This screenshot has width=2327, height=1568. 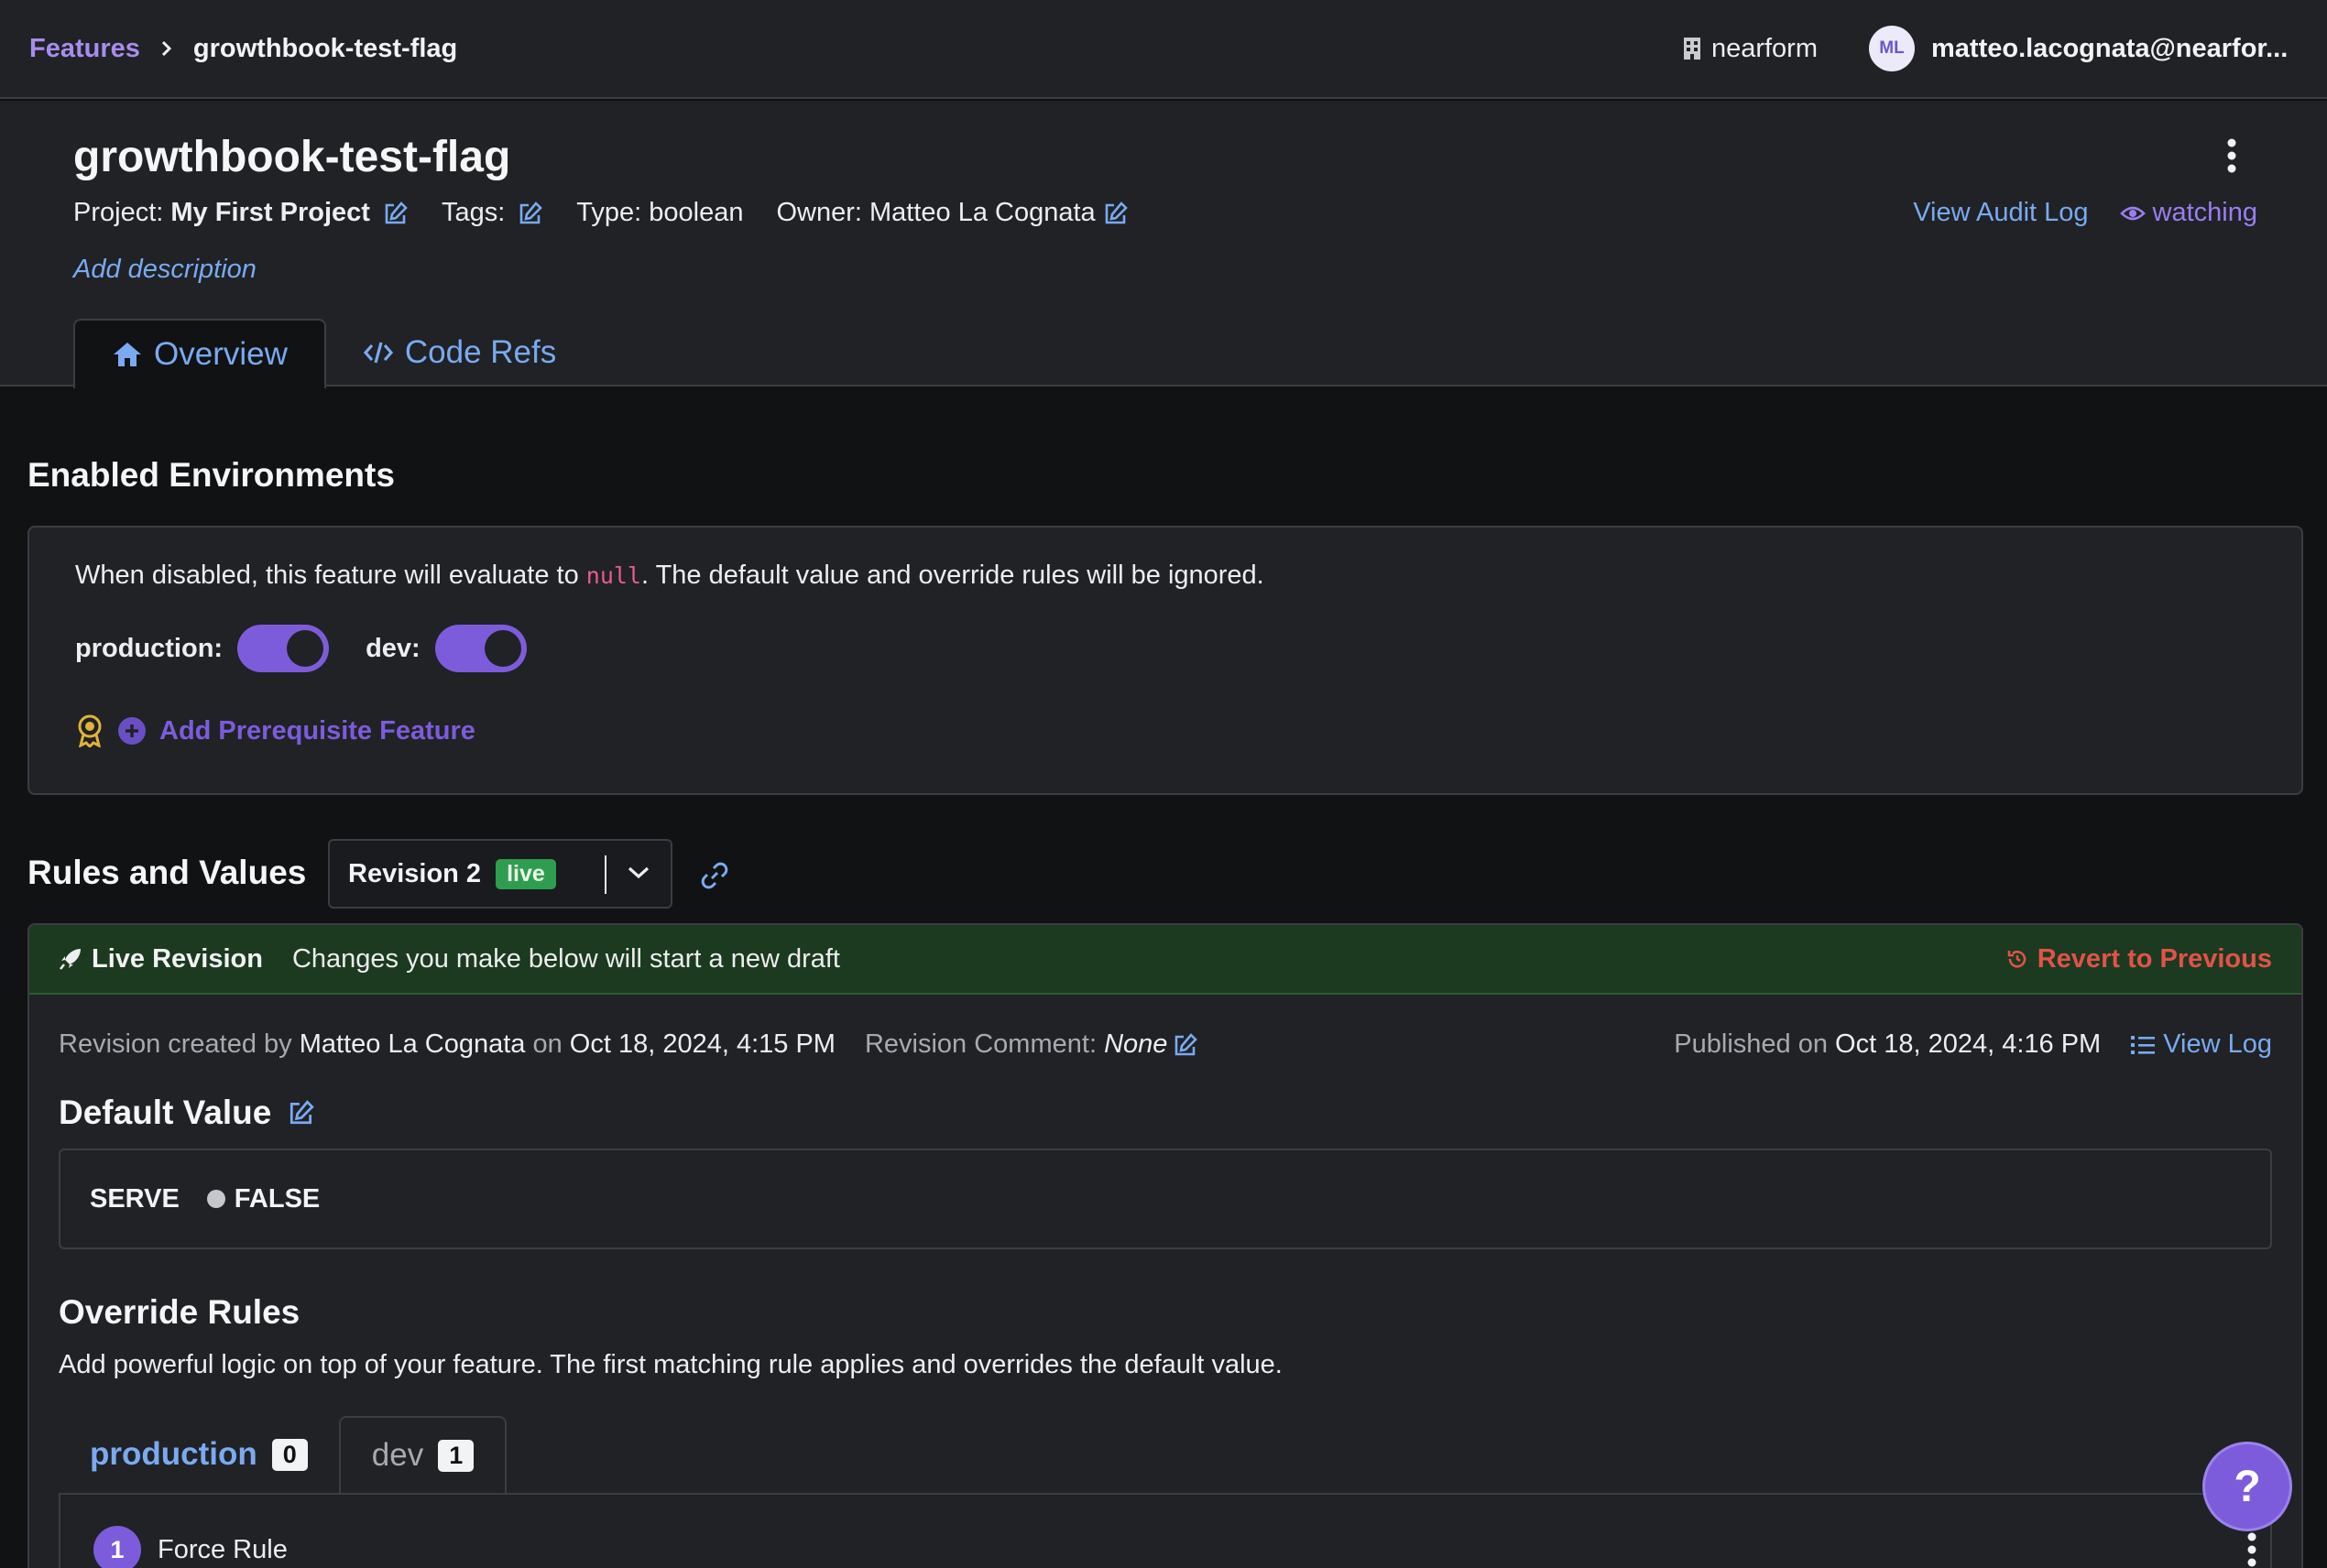 What do you see at coordinates (167, 872) in the screenshot?
I see `rules-and-values-heading: Rules and Values` at bounding box center [167, 872].